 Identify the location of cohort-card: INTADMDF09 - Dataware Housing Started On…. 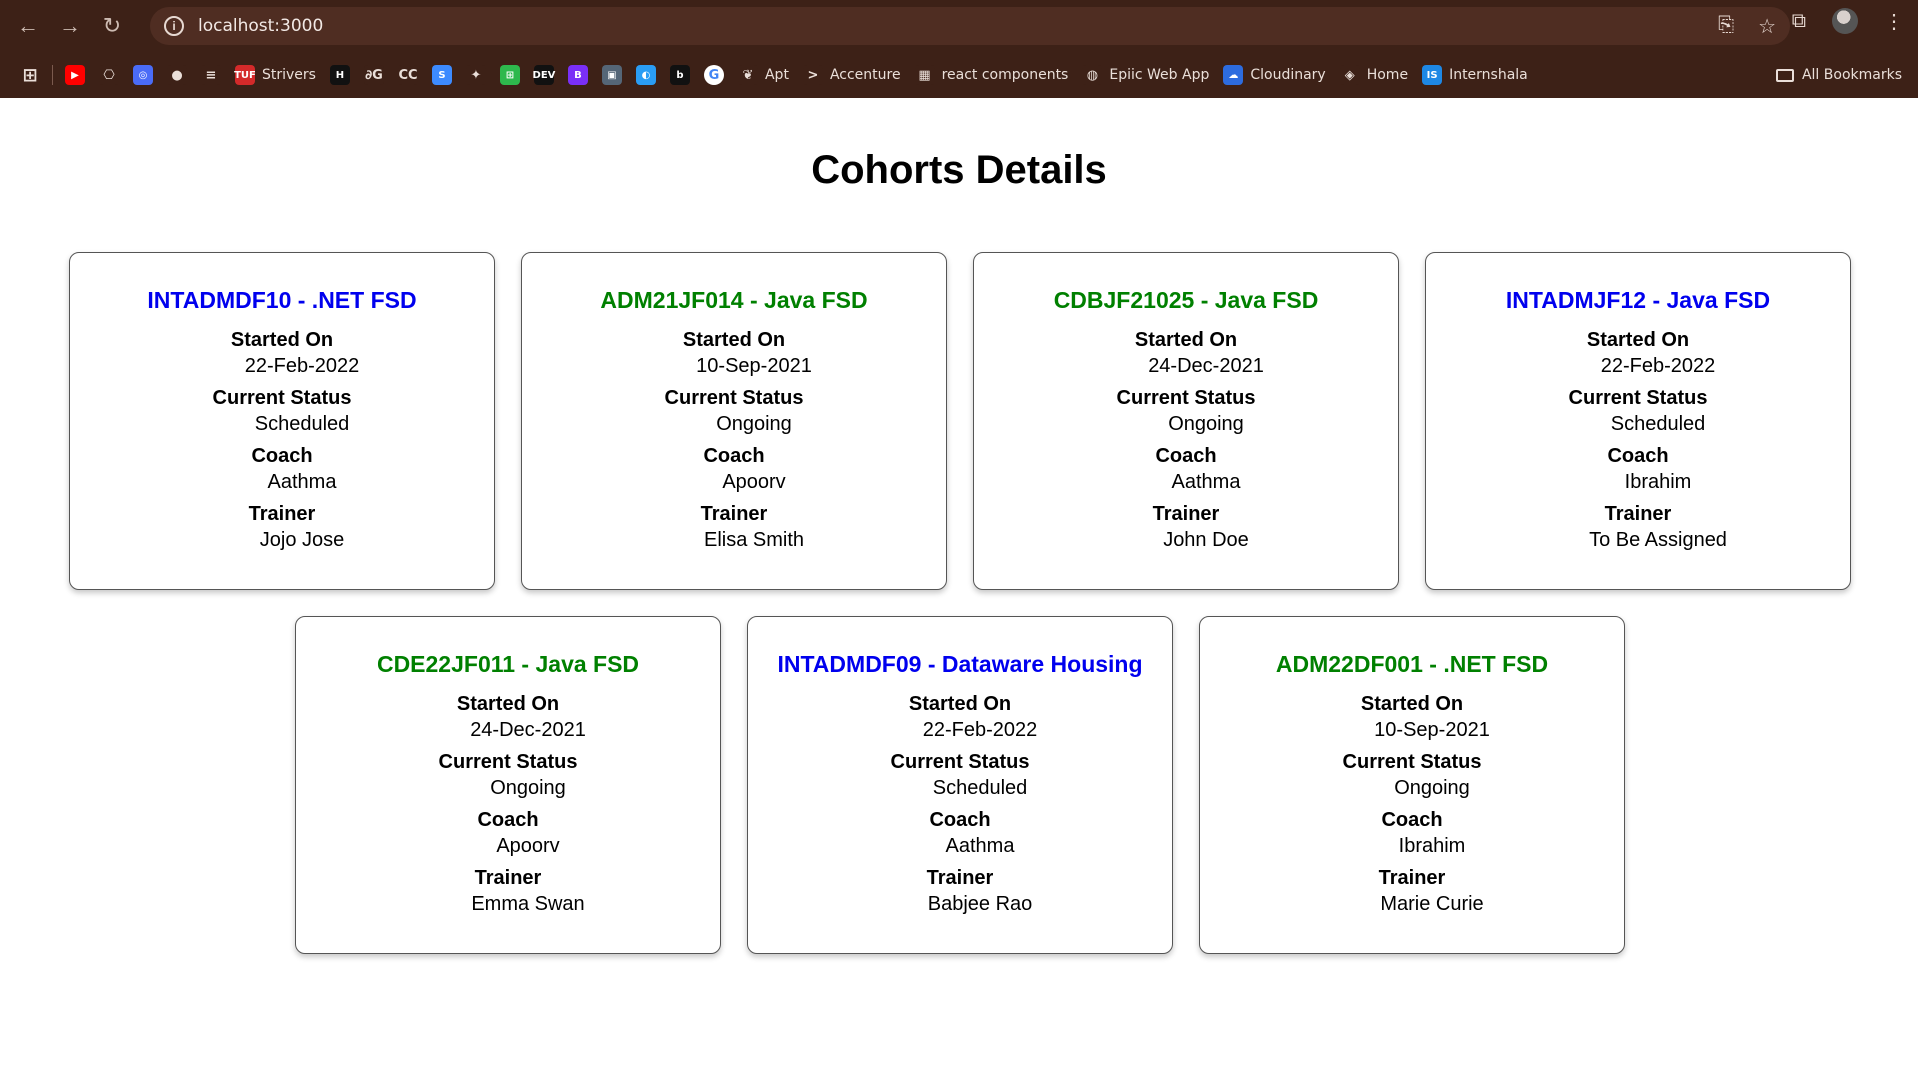
(960, 785).